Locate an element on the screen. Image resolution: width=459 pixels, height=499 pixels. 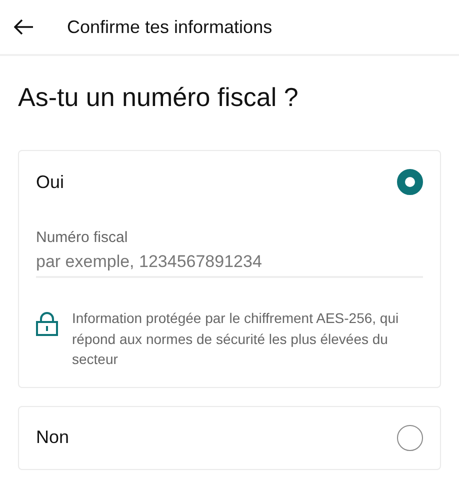
field-label: Numéro fiscal is located at coordinates (82, 237).